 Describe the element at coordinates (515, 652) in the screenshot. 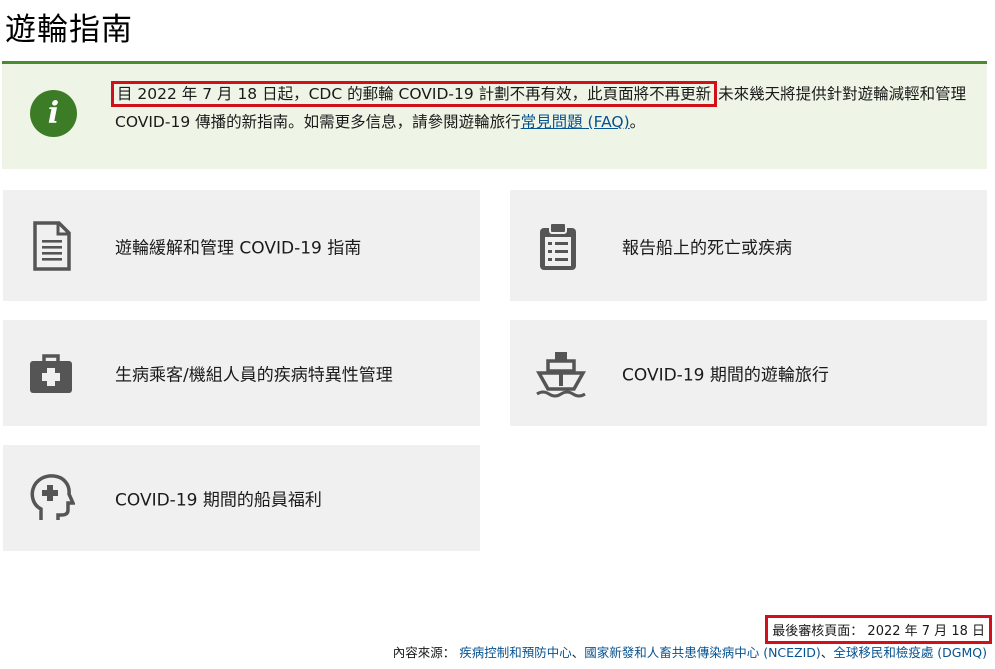

I see `source-link-cdc: 疾病控制和預防中心` at that location.